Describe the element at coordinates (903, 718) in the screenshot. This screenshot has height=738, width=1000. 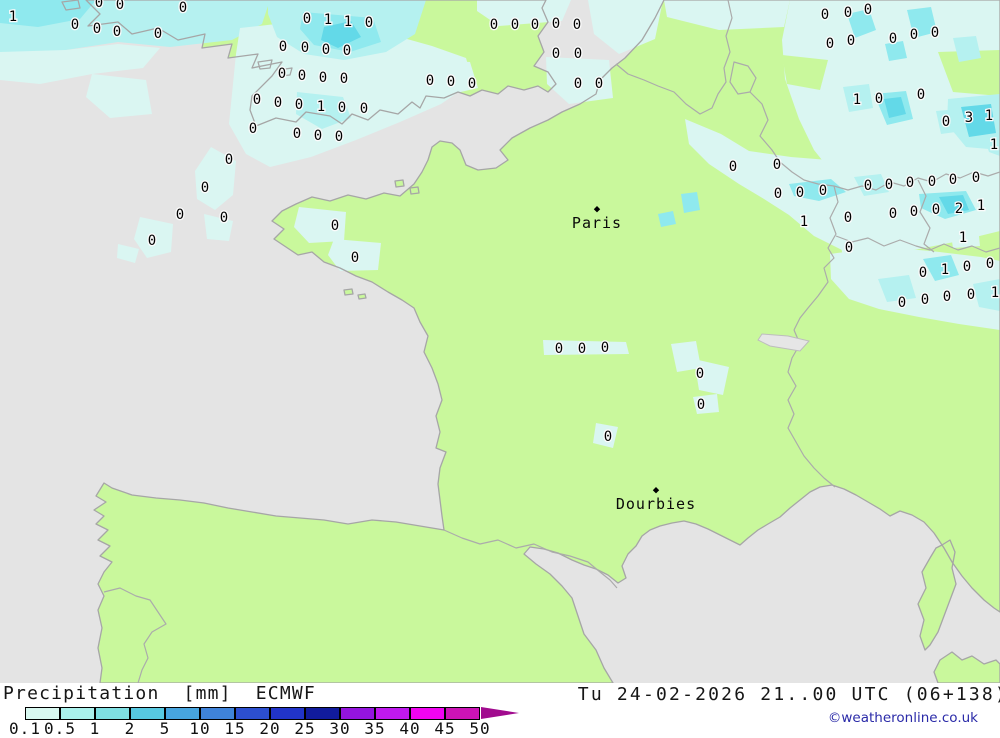
I see `copyright-link: ©weatheronline.co.uk` at that location.